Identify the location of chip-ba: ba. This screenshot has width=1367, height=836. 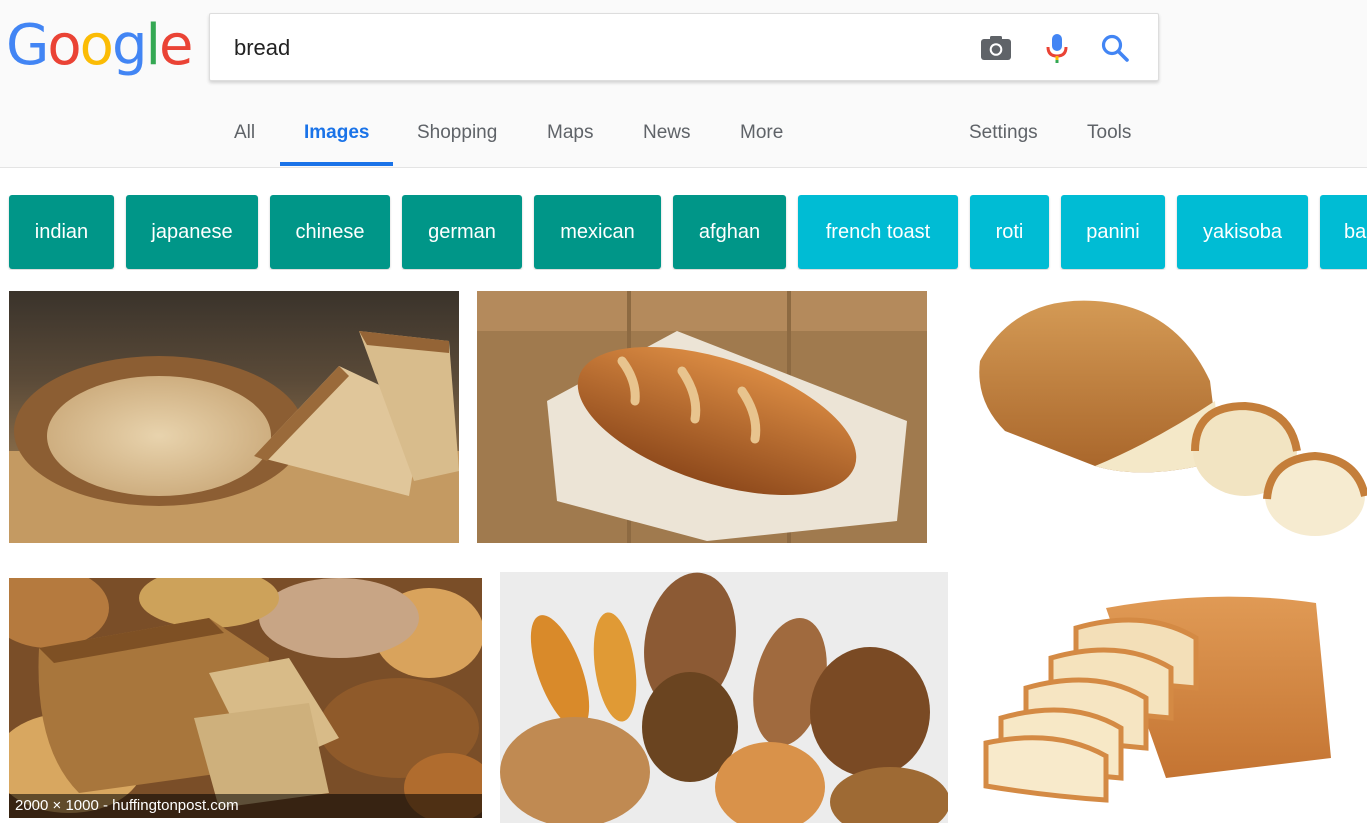
(1343, 232).